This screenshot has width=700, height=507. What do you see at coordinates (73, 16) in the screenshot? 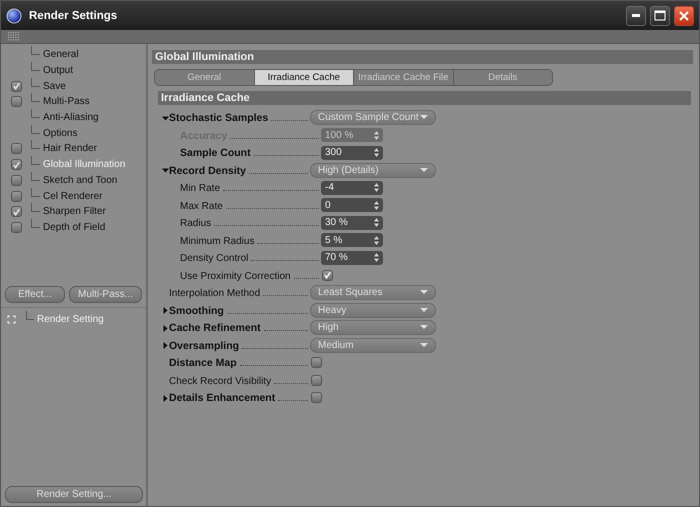
I see `window-title: Render Settings` at bounding box center [73, 16].